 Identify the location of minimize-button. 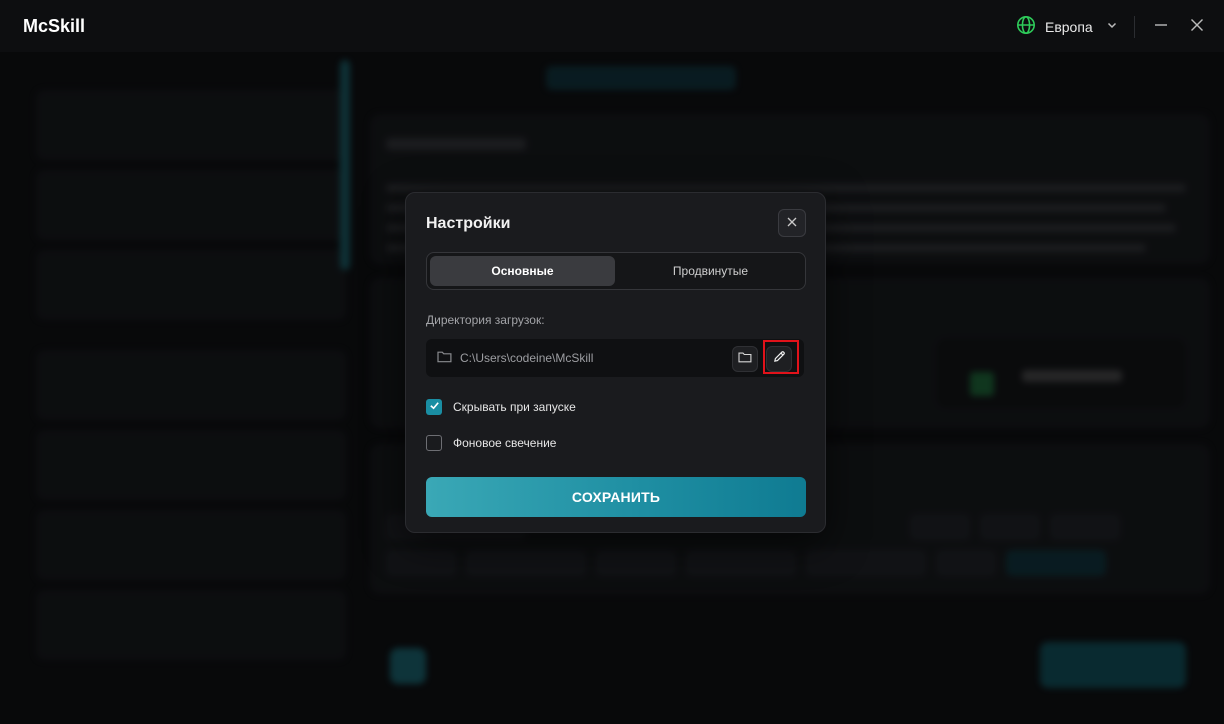
(1161, 27).